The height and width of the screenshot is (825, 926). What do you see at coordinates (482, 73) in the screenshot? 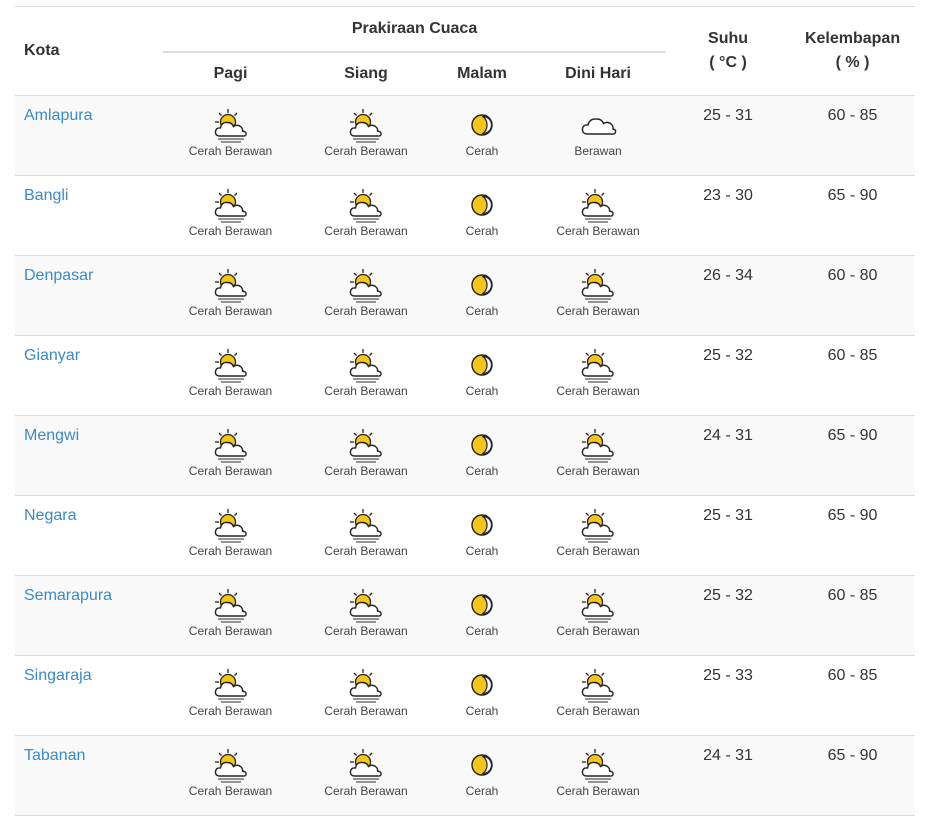
I see `header-malam: Malam` at bounding box center [482, 73].